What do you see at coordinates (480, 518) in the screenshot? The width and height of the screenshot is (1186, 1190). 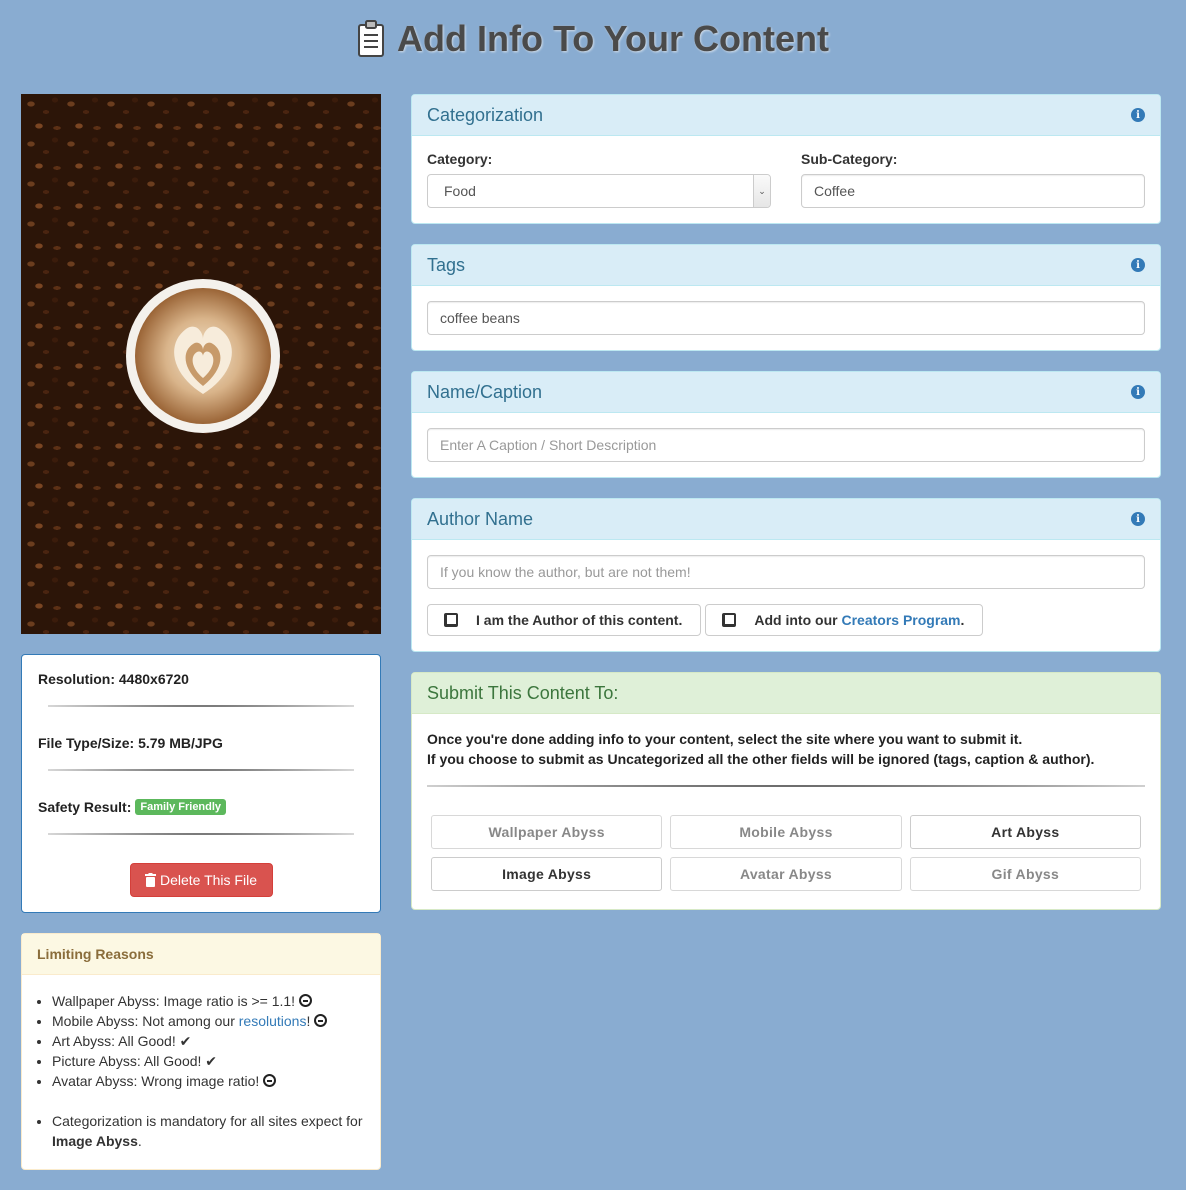 I see `author-title: Author Name` at bounding box center [480, 518].